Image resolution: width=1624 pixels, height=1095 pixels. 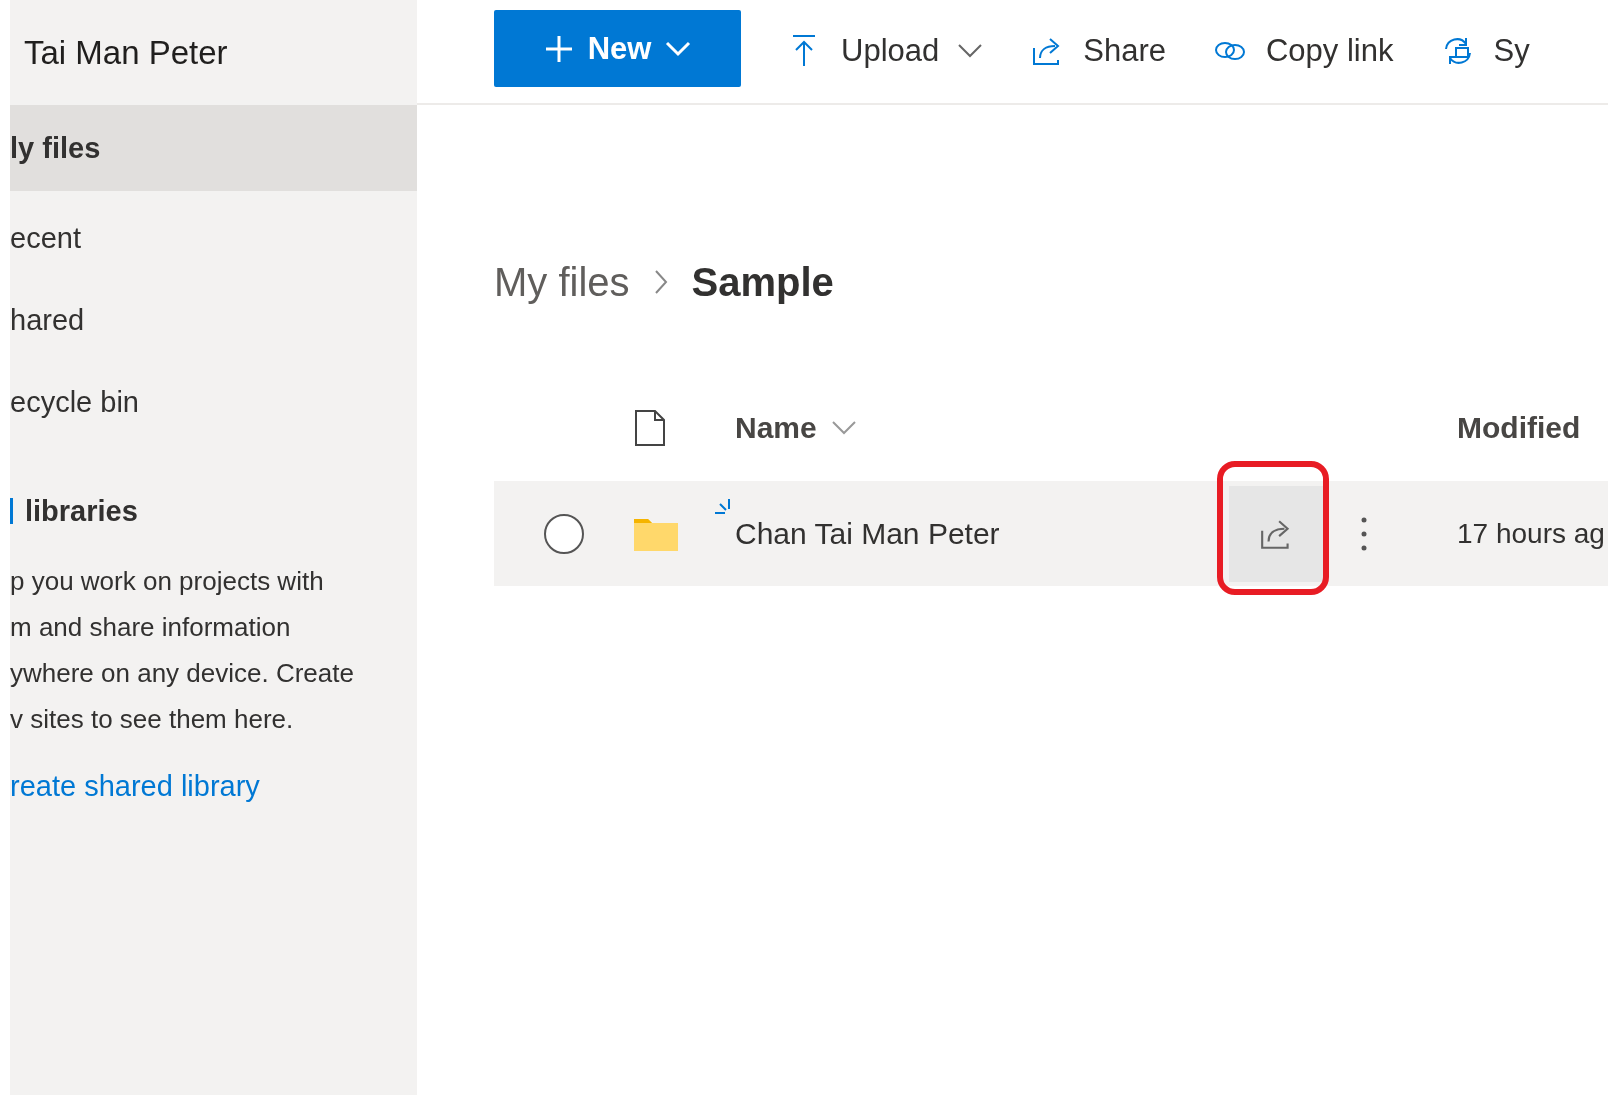 What do you see at coordinates (564, 533) in the screenshot?
I see `select-radio` at bounding box center [564, 533].